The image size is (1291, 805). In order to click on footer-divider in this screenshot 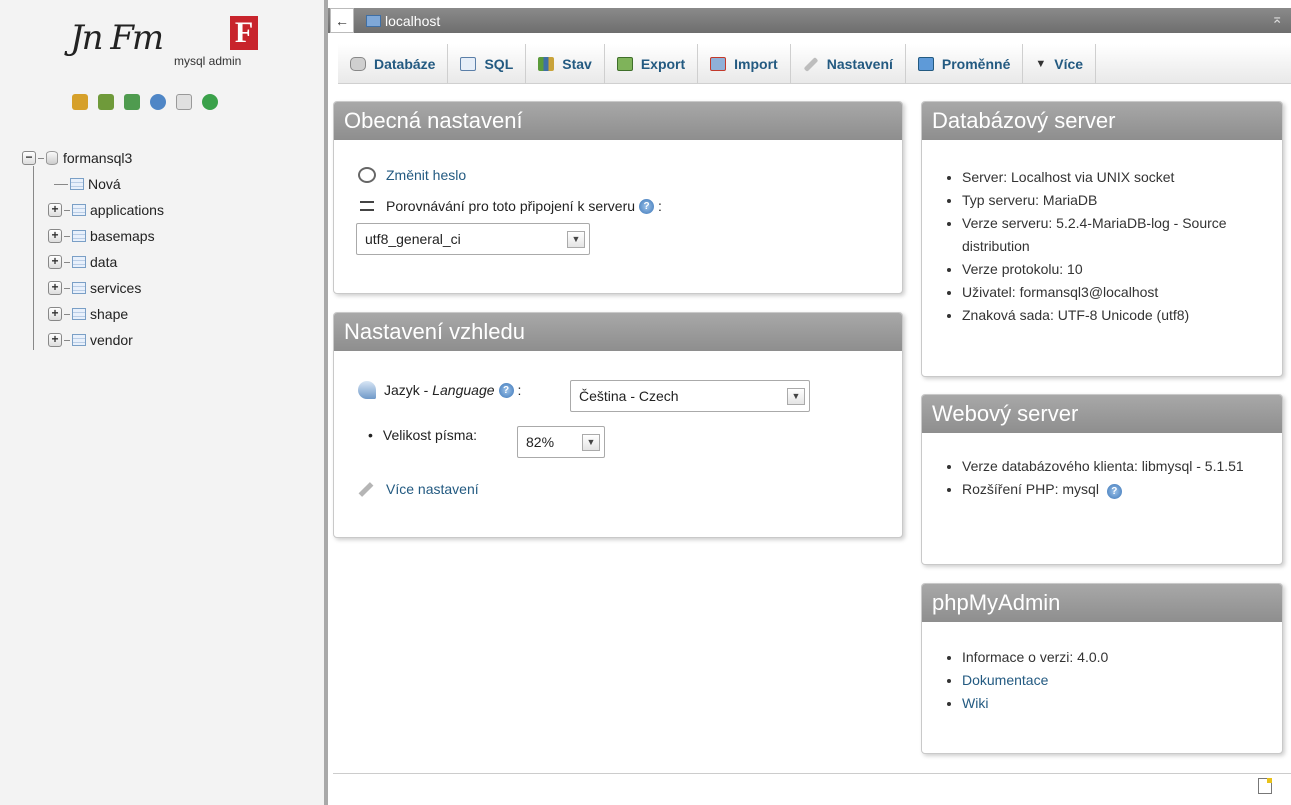, I will do `click(812, 773)`.